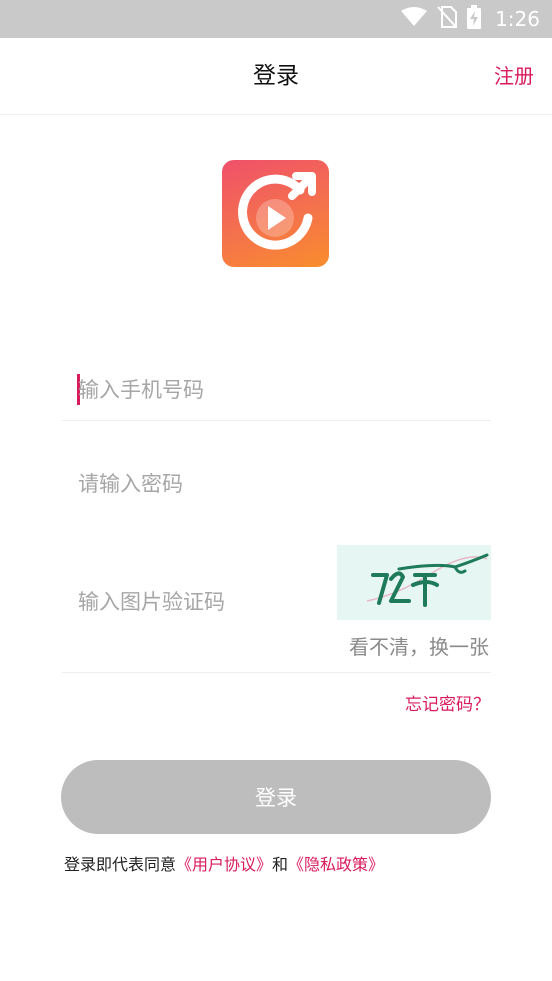 The width and height of the screenshot is (552, 981). What do you see at coordinates (277, 211) in the screenshot?
I see `replay-video-logo-icon` at bounding box center [277, 211].